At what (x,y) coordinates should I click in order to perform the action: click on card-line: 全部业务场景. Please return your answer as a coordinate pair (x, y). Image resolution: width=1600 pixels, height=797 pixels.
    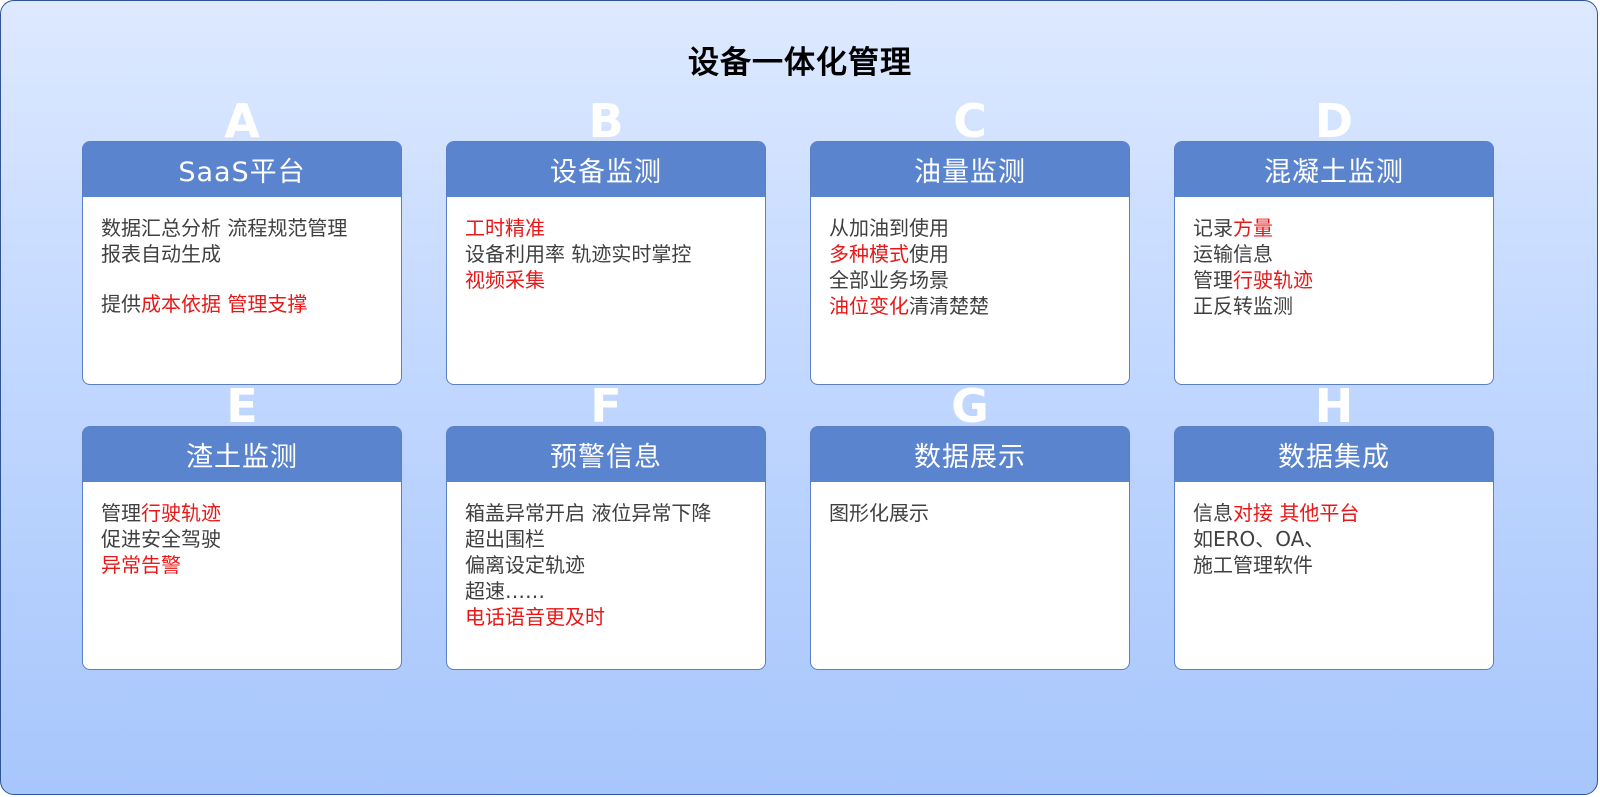
    Looking at the image, I should click on (974, 280).